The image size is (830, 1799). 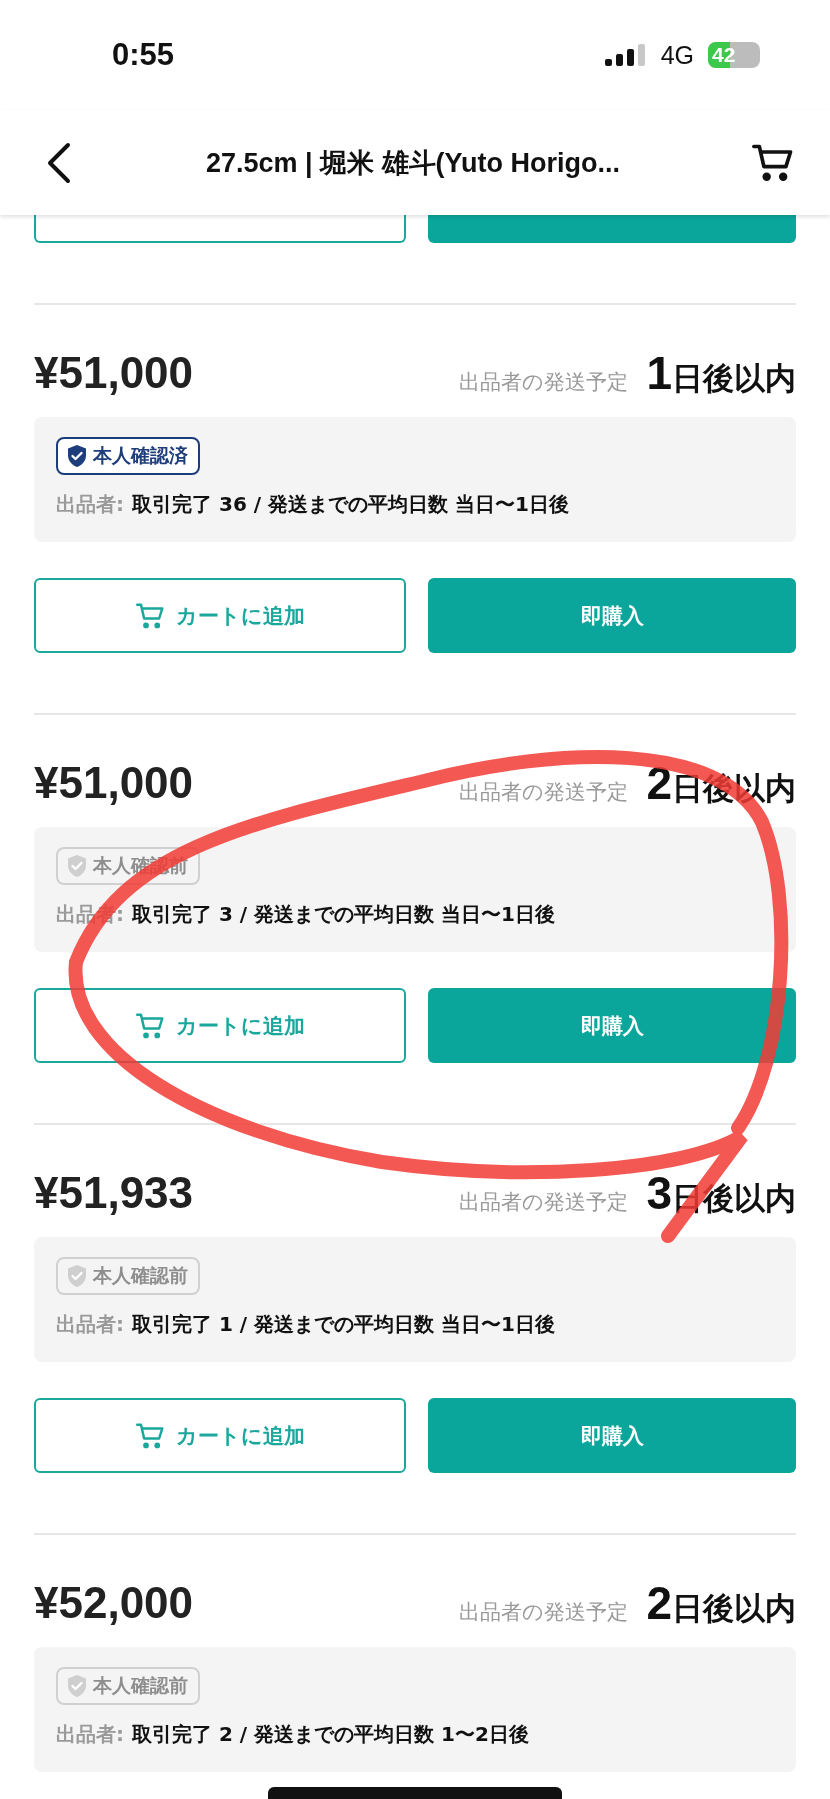 What do you see at coordinates (128, 456) in the screenshot?
I see `verification-badge: 本人確認済` at bounding box center [128, 456].